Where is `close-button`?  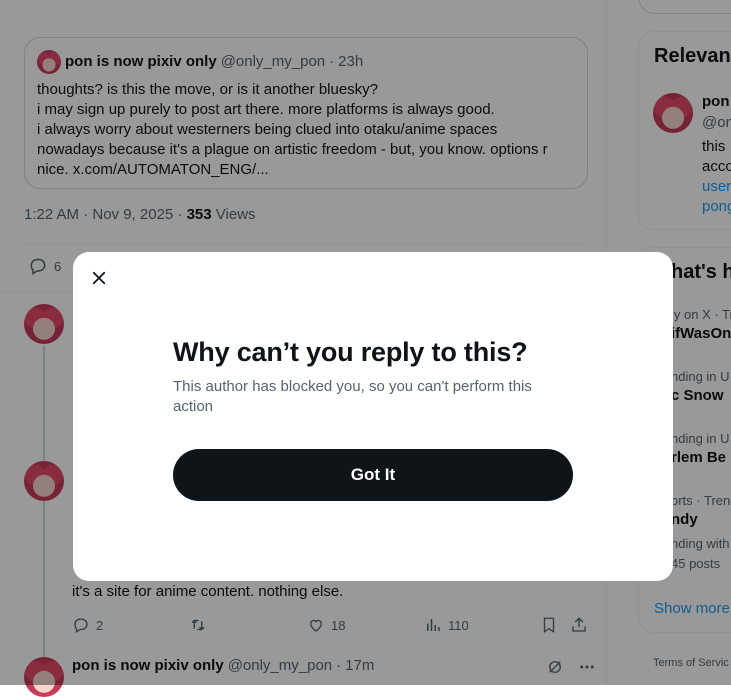
close-button is located at coordinates (99, 278).